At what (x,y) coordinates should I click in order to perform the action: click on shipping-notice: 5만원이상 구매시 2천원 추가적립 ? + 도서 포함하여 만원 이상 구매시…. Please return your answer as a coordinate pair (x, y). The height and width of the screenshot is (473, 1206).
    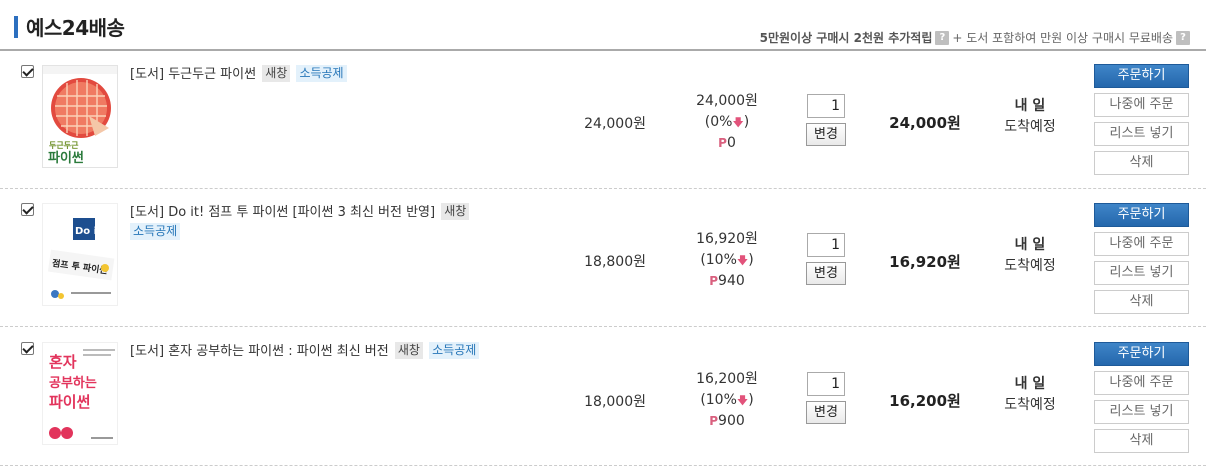
    Looking at the image, I should click on (975, 37).